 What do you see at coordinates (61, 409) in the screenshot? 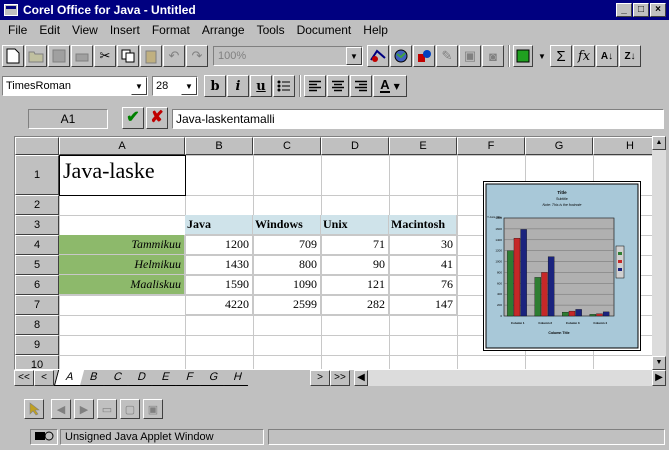
I see `previous-page-icon: ◀` at bounding box center [61, 409].